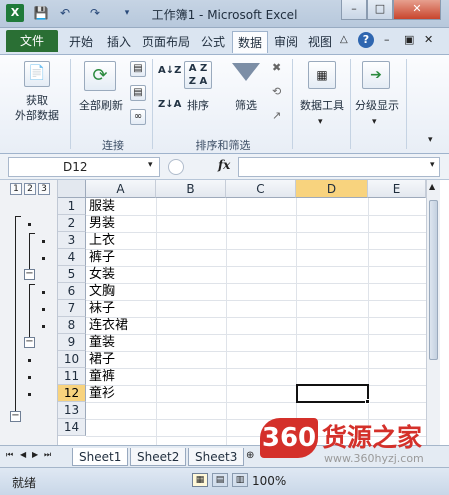 Image resolution: width=449 pixels, height=495 pixels. Describe the element at coordinates (332, 189) in the screenshot. I see `column-header-d: D` at that location.